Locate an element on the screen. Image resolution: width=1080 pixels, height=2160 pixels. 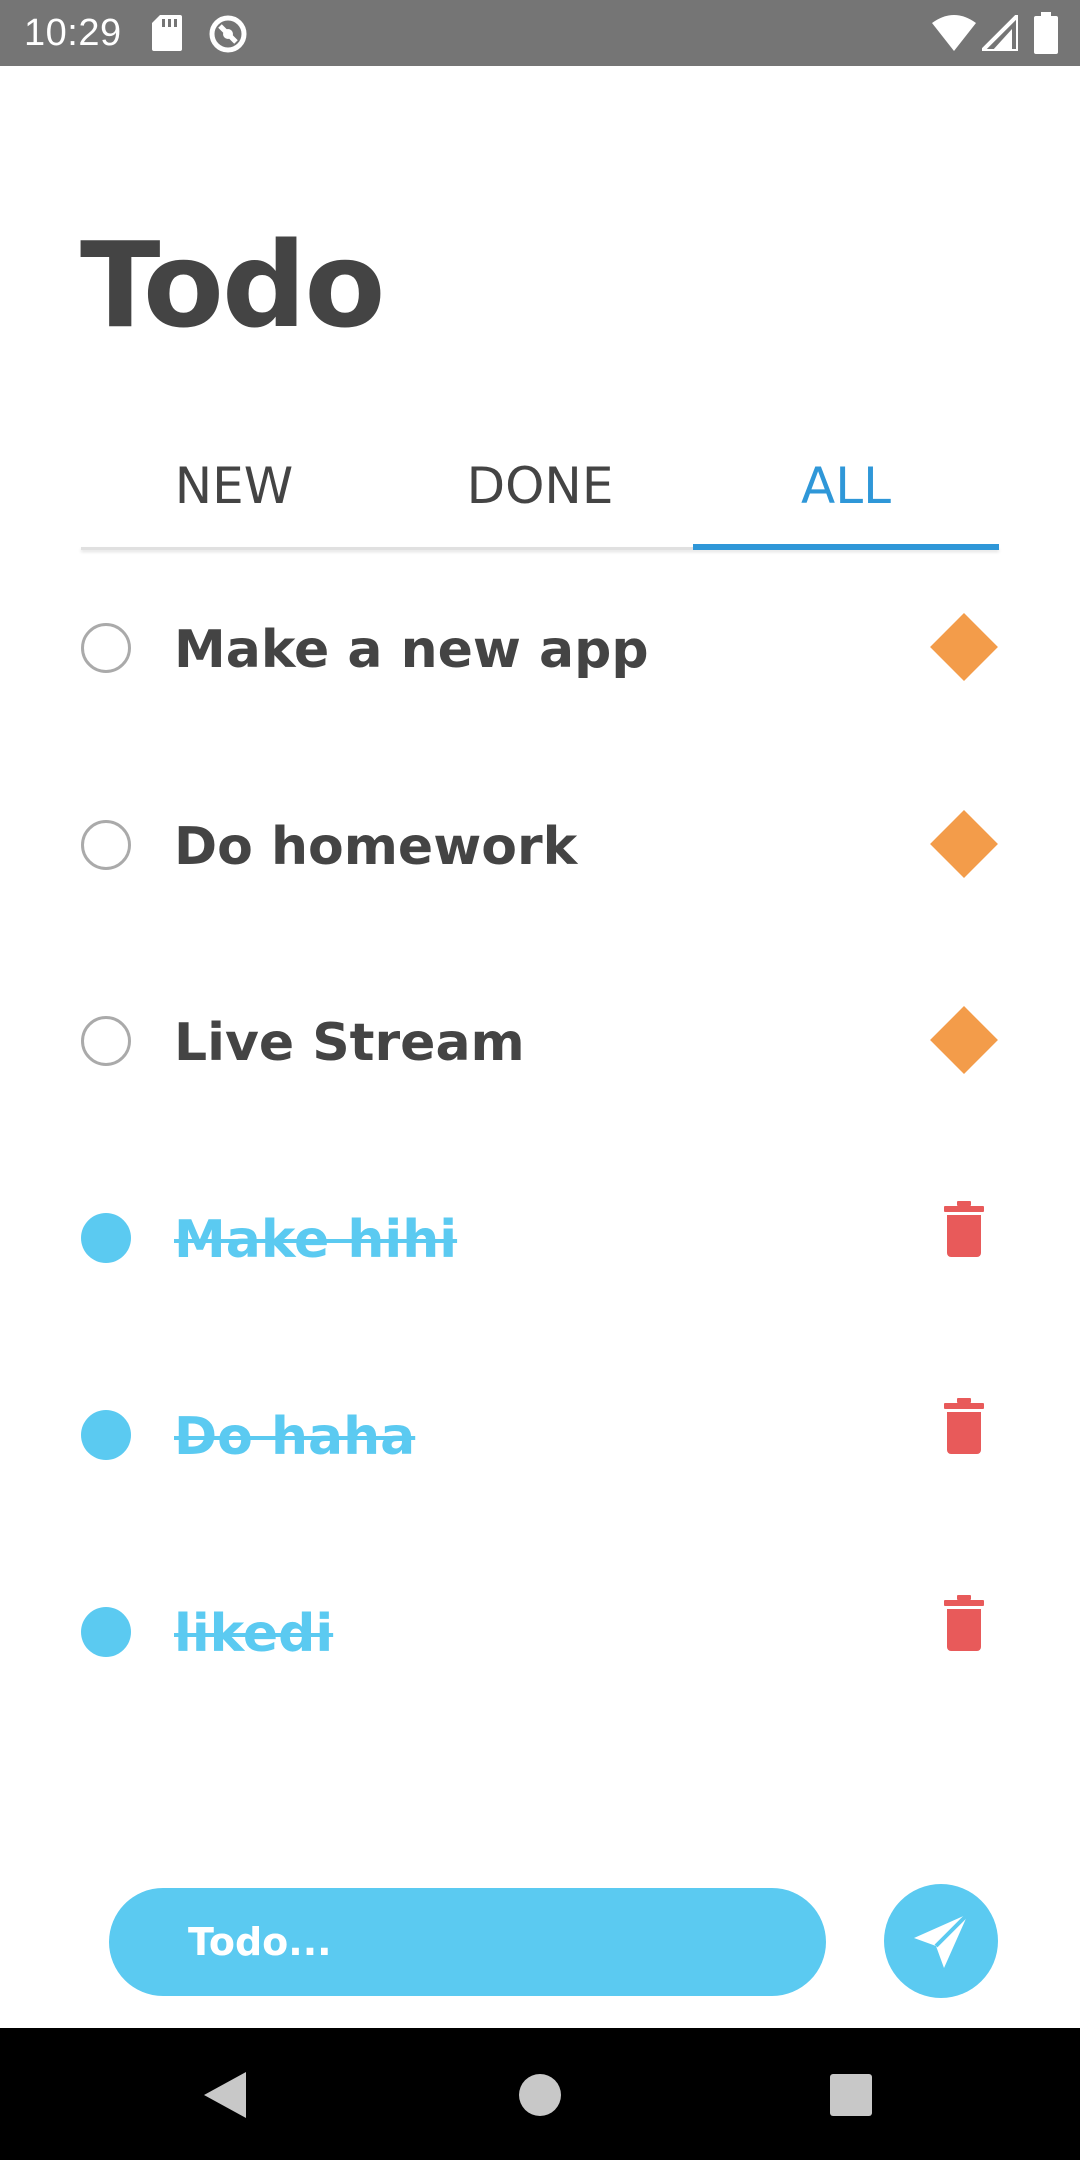
recents-icon is located at coordinates (851, 2095).